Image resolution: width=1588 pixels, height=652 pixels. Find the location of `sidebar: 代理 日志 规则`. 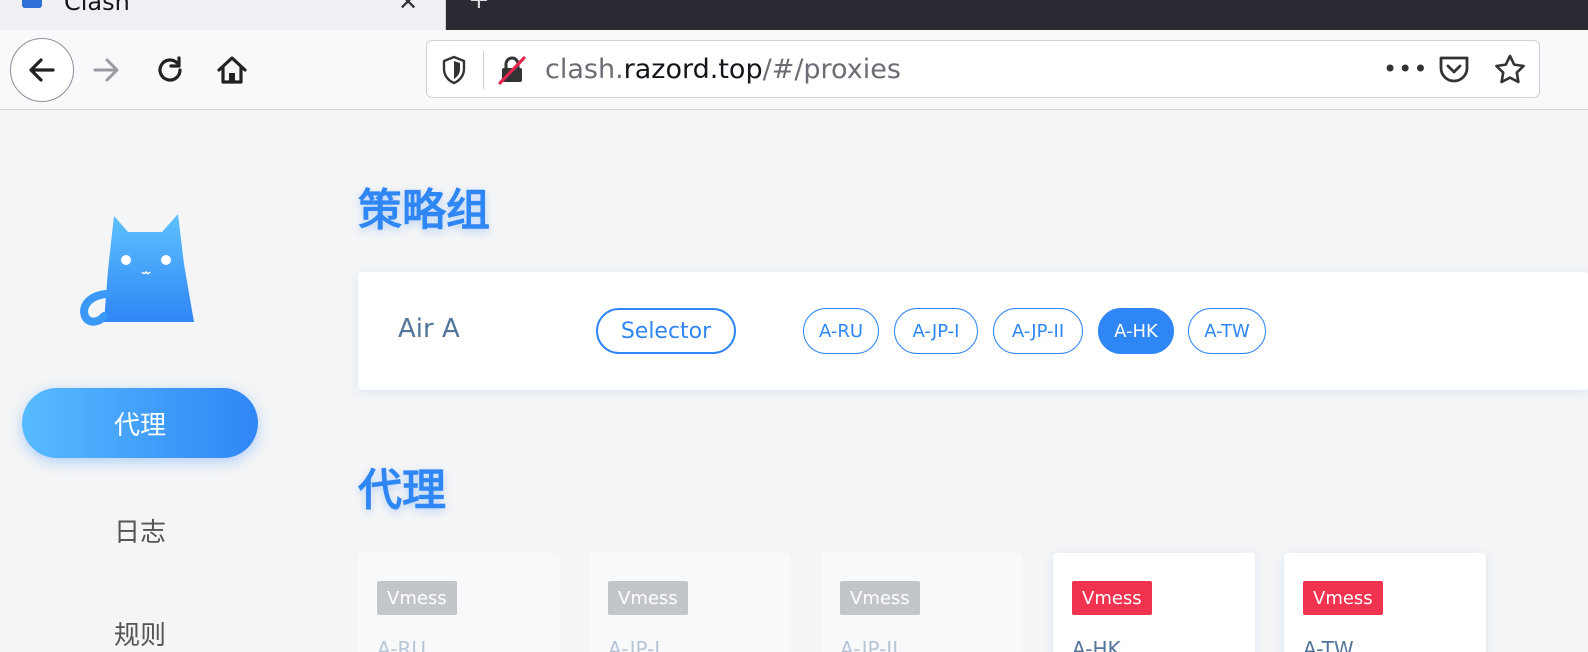

sidebar: 代理 日志 规则 is located at coordinates (140, 381).